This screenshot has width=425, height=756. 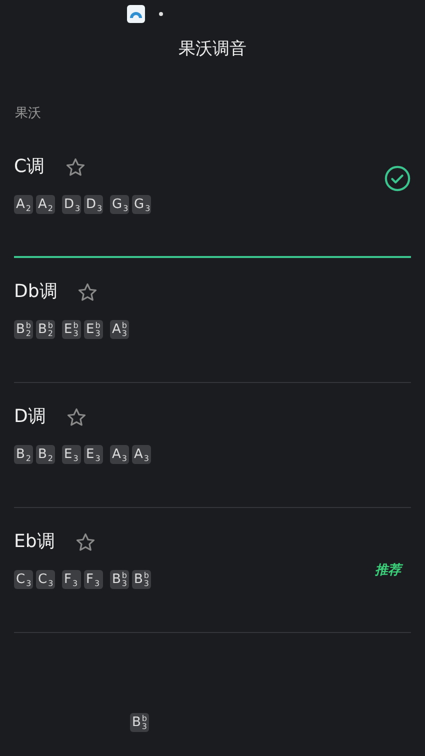 I want to click on recommended-tag: 推荐, so click(x=388, y=570).